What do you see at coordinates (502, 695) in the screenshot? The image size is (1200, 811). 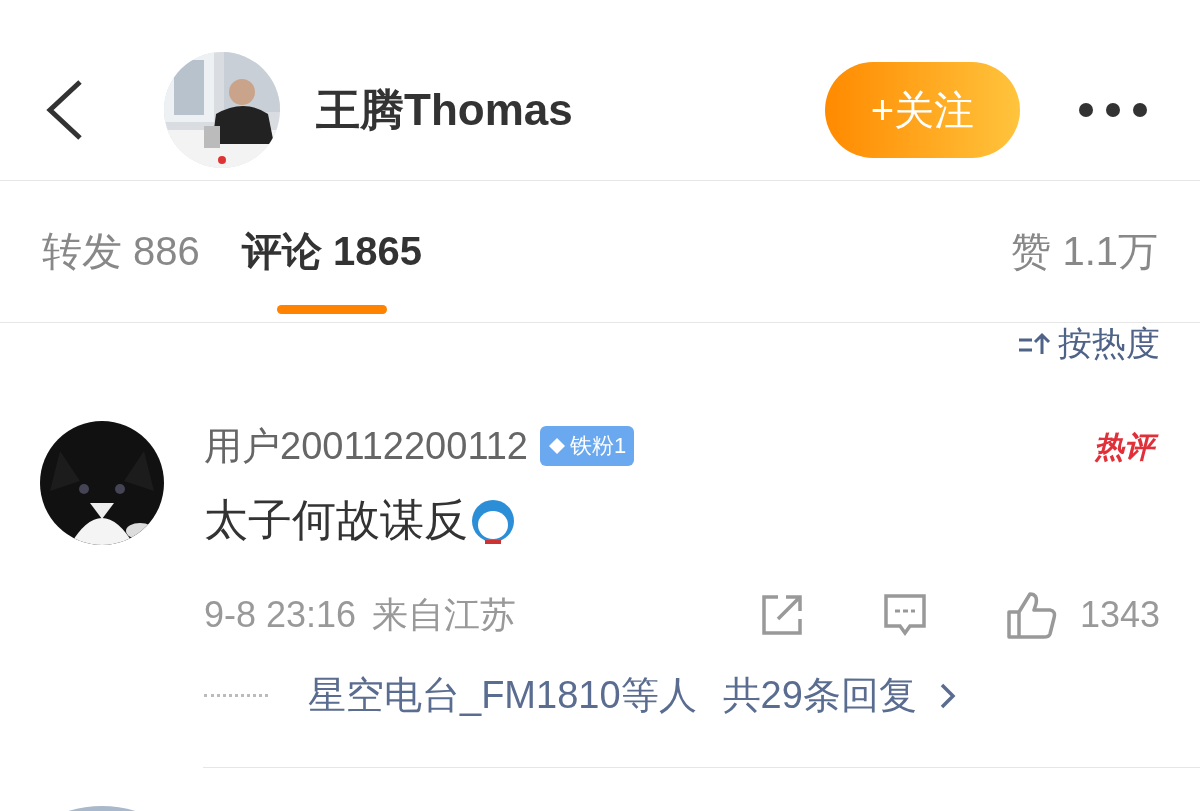 I see `reply-users-link: 星空电台_FM1810等人` at bounding box center [502, 695].